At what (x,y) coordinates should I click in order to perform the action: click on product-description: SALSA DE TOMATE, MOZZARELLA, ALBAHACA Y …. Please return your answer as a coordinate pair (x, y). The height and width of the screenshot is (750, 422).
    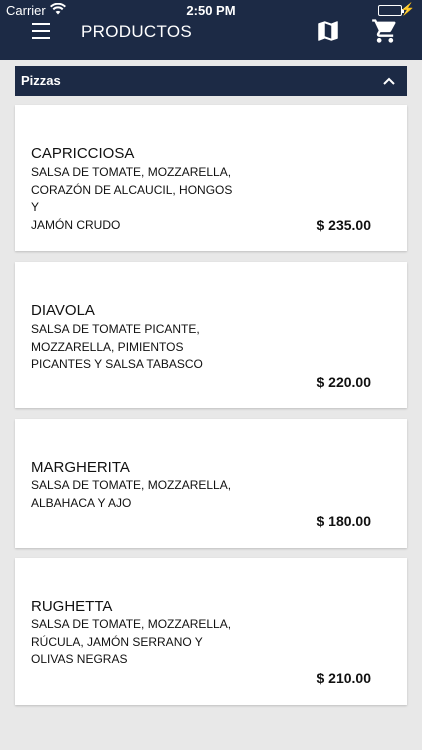
    Looking at the image, I should click on (136, 494).